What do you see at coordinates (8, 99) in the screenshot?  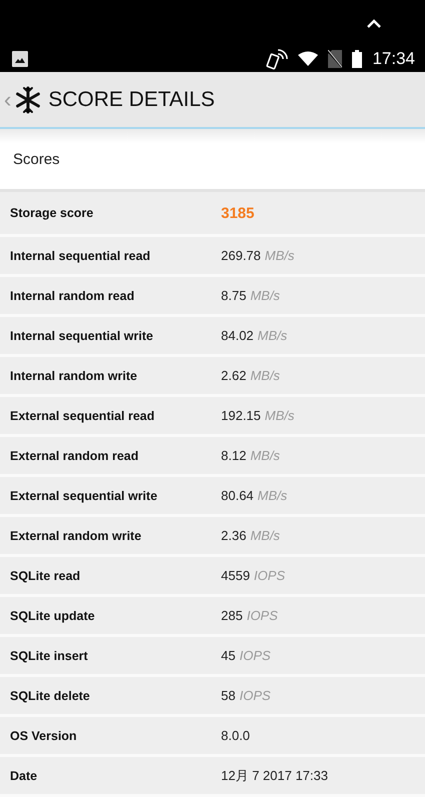 I see `back-button: ‹` at bounding box center [8, 99].